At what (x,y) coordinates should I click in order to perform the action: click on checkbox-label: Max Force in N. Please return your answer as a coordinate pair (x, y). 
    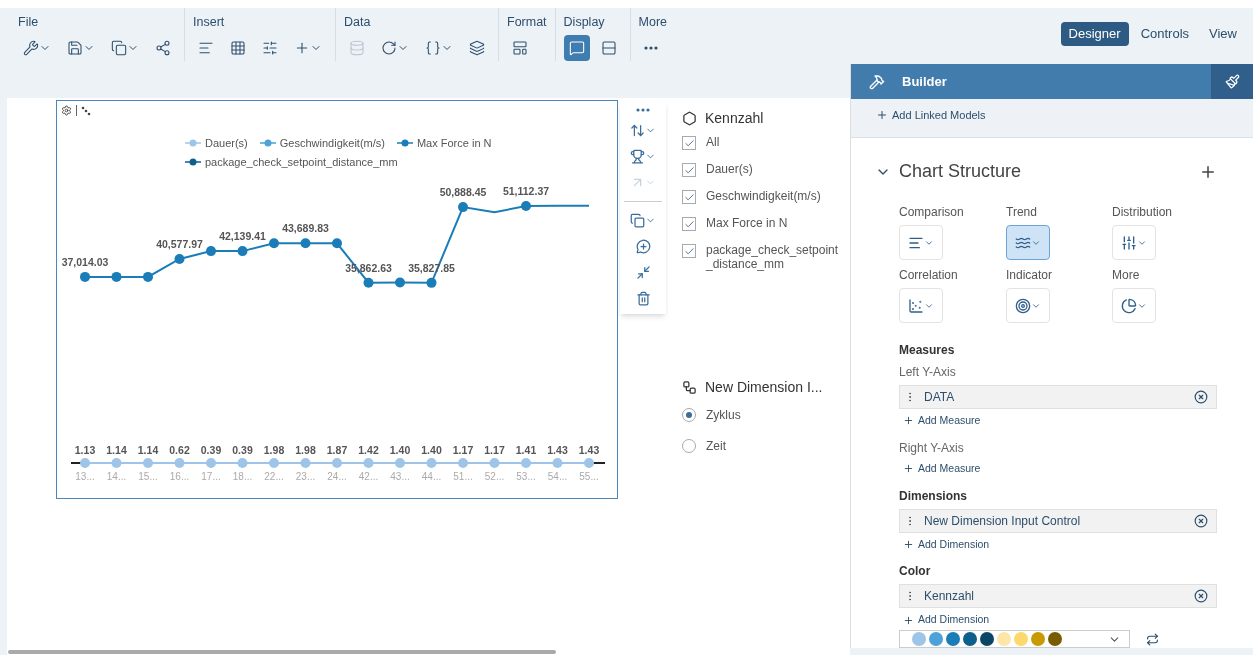
    Looking at the image, I should click on (747, 223).